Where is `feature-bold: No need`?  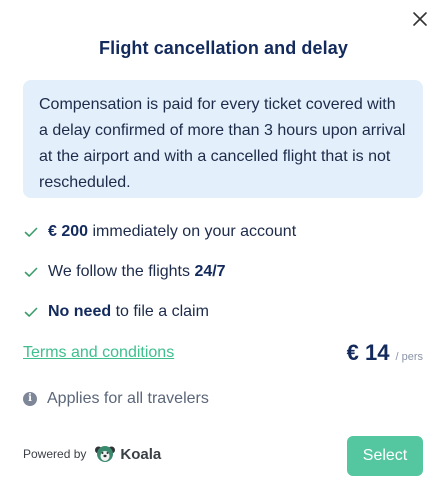
feature-bold: No need is located at coordinates (80, 311).